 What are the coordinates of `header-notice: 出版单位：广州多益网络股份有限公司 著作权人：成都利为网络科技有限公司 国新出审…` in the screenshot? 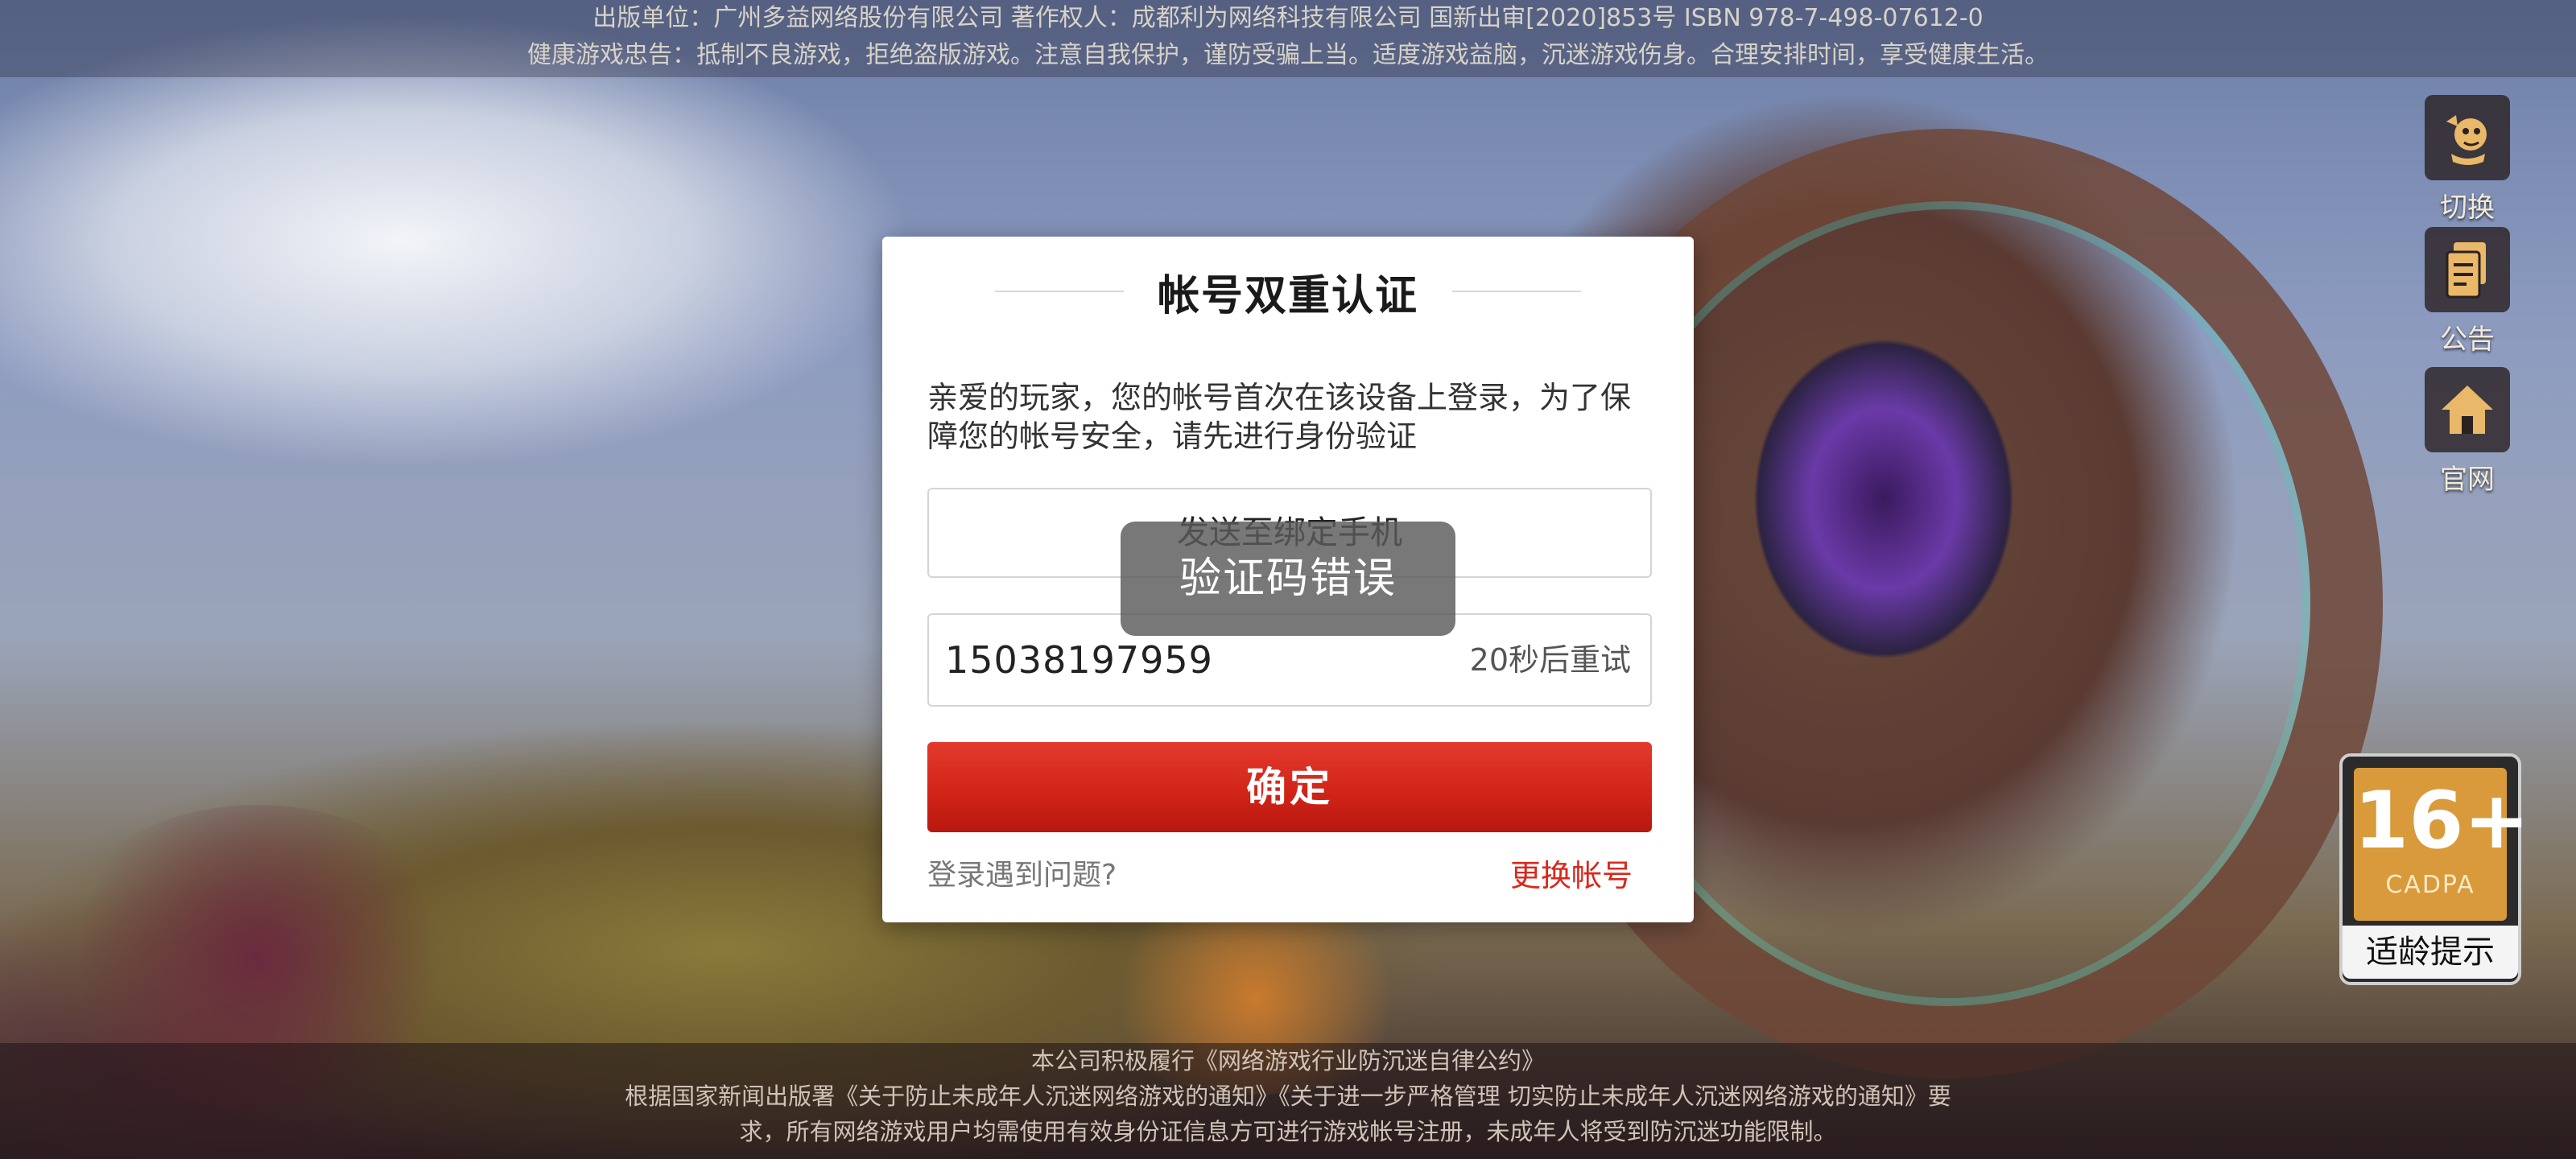 It's located at (1288, 38).